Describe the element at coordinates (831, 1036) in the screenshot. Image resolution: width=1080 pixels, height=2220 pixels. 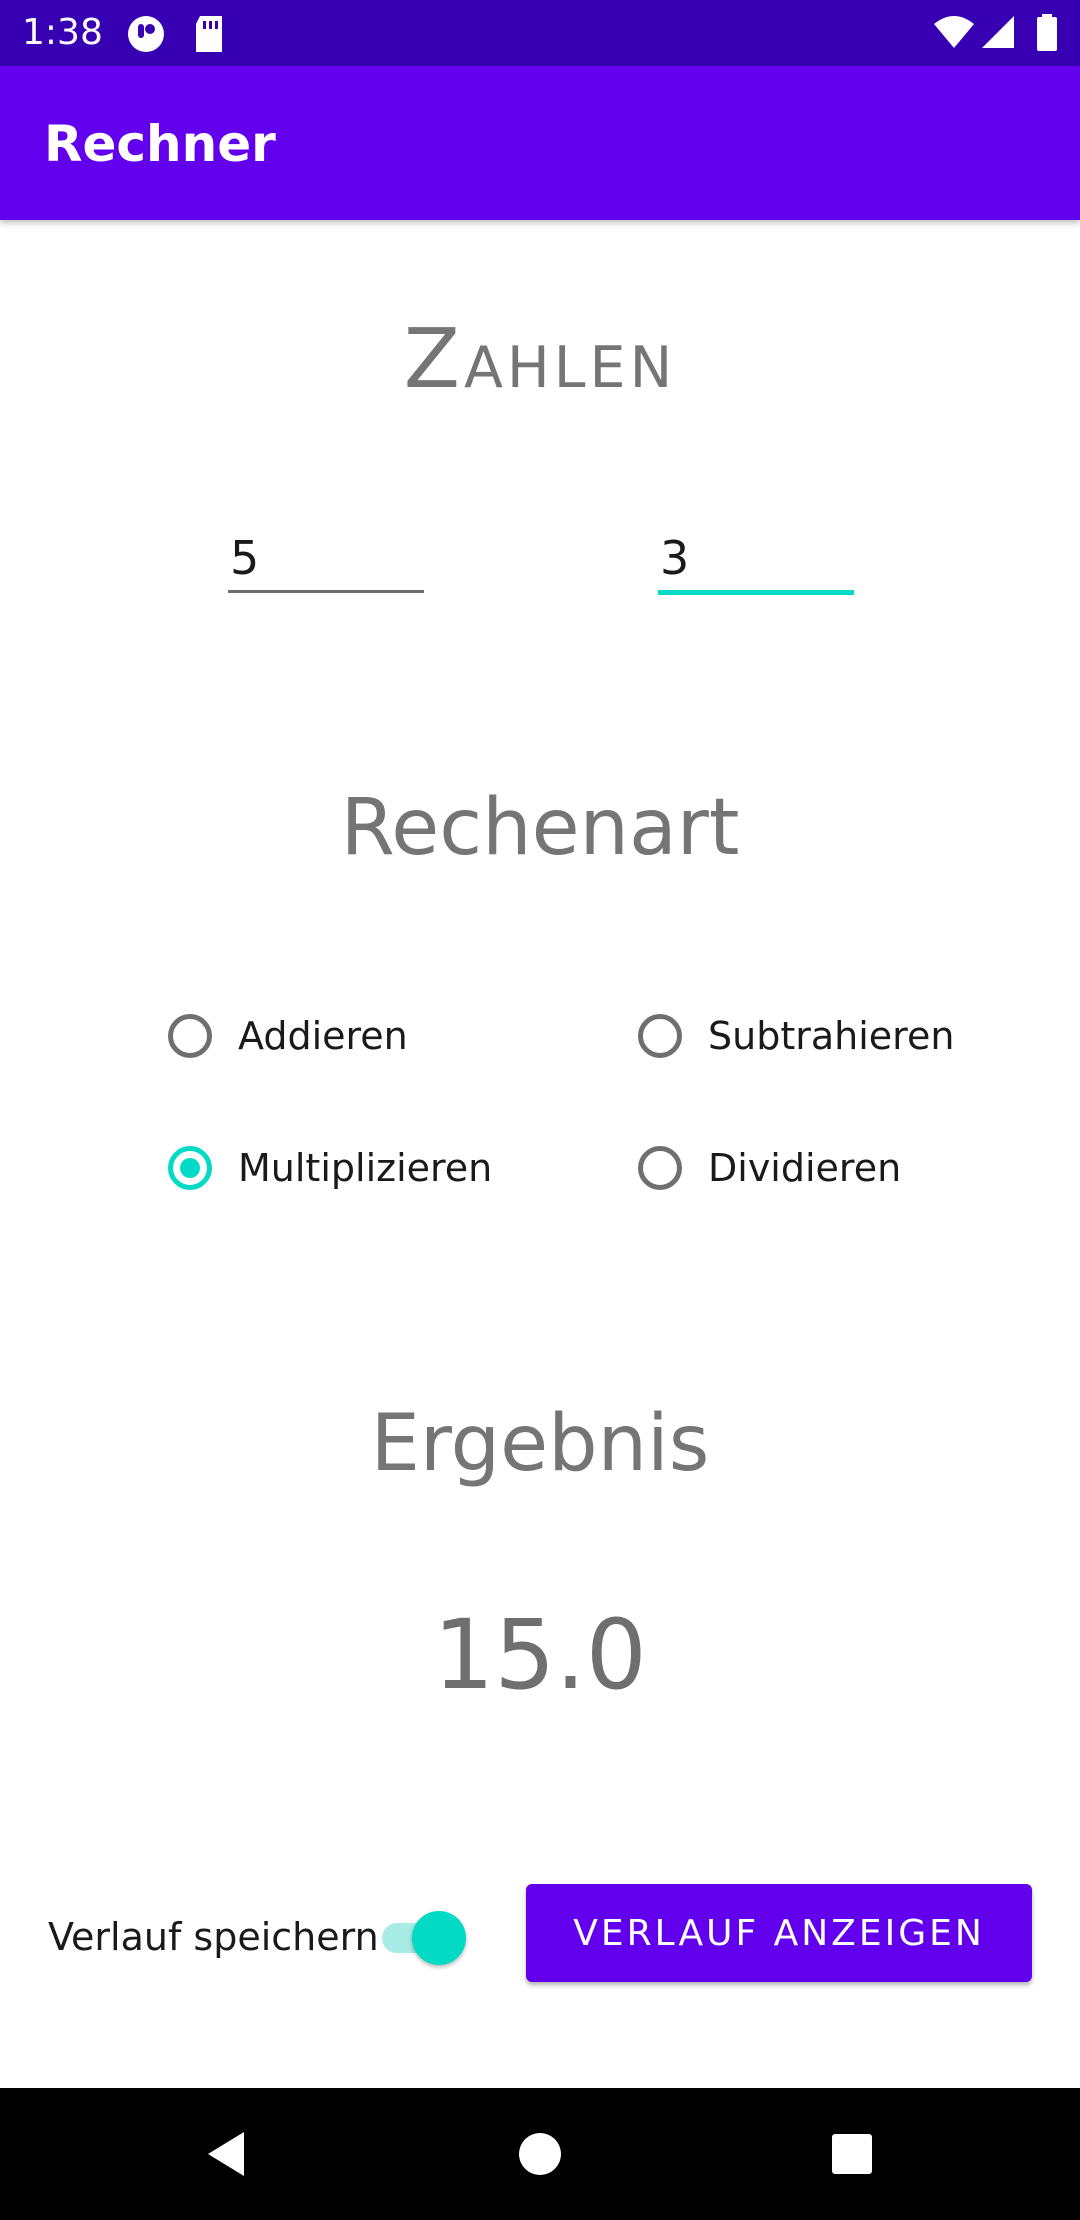
I see `radio-subtract-label: Subtrahieren` at that location.